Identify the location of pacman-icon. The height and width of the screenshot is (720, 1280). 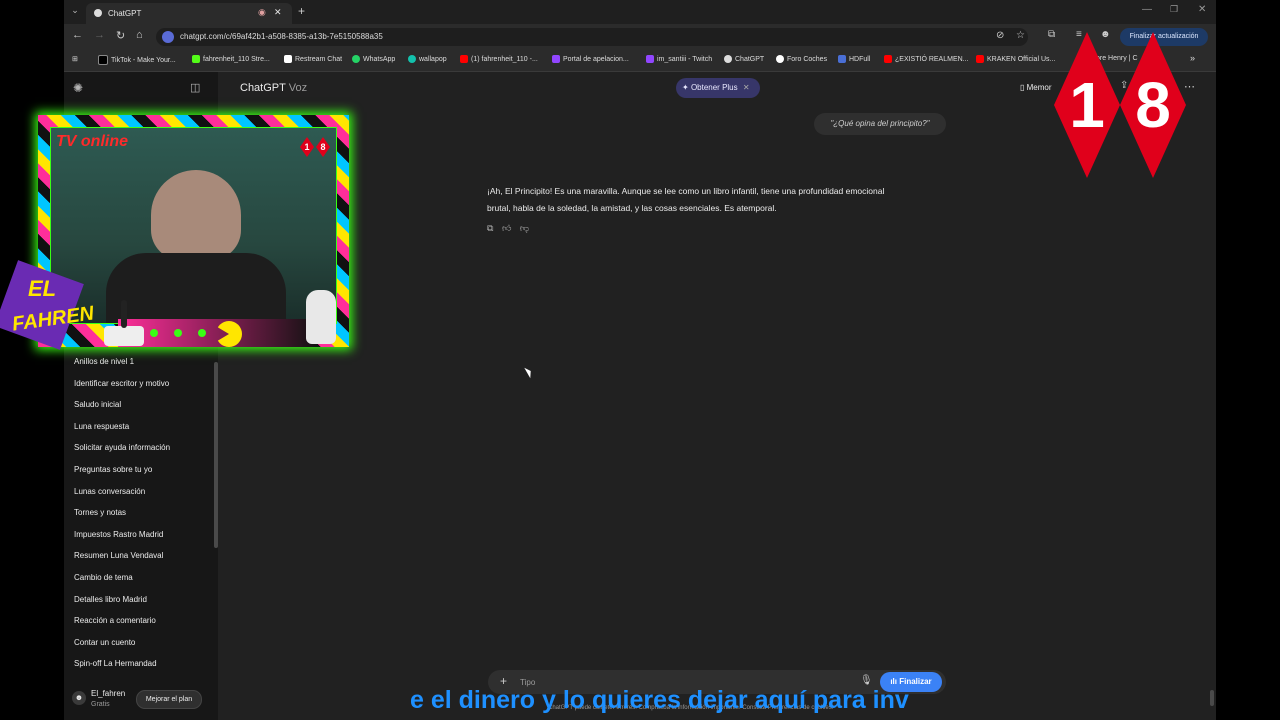
(229, 334).